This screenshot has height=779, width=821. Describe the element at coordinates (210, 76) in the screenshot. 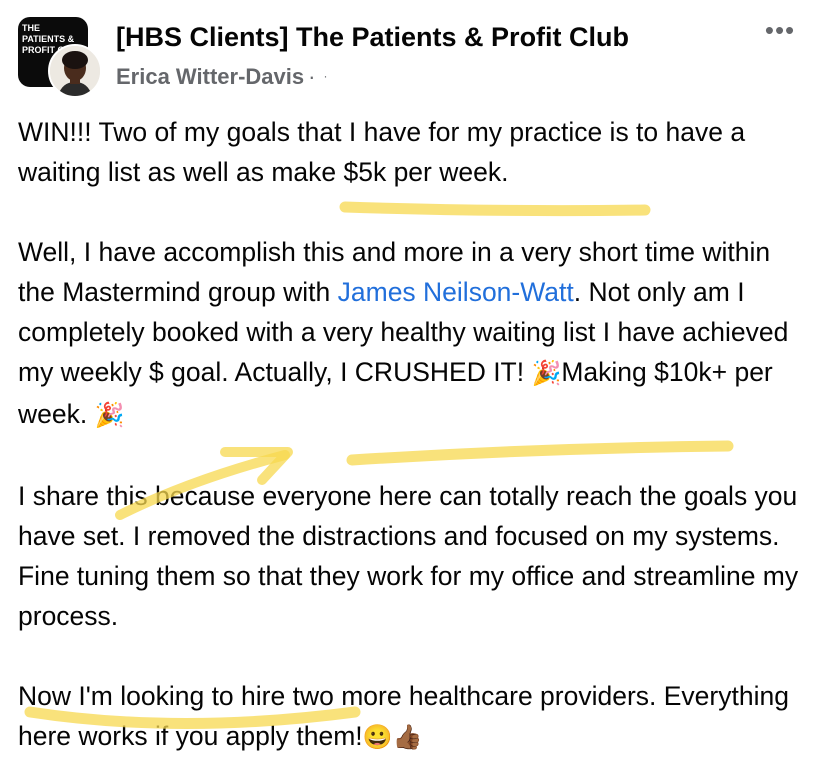

I see `author-name-link: Erica Witter-Davis` at that location.